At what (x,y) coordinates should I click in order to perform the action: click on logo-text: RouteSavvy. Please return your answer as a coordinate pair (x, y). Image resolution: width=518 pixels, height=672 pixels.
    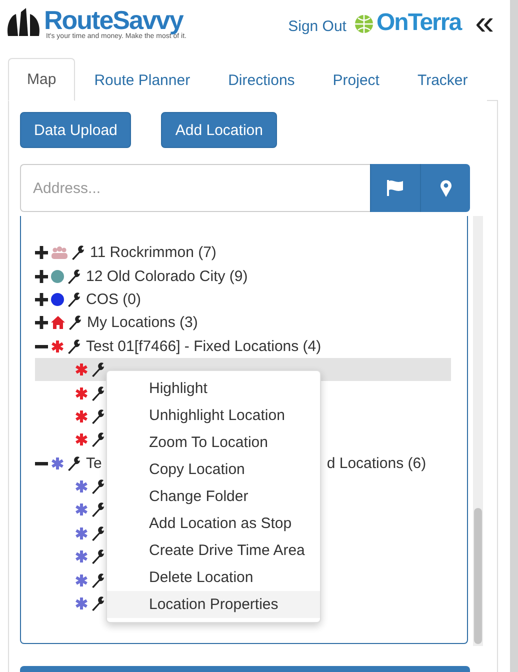
    Looking at the image, I should click on (114, 19).